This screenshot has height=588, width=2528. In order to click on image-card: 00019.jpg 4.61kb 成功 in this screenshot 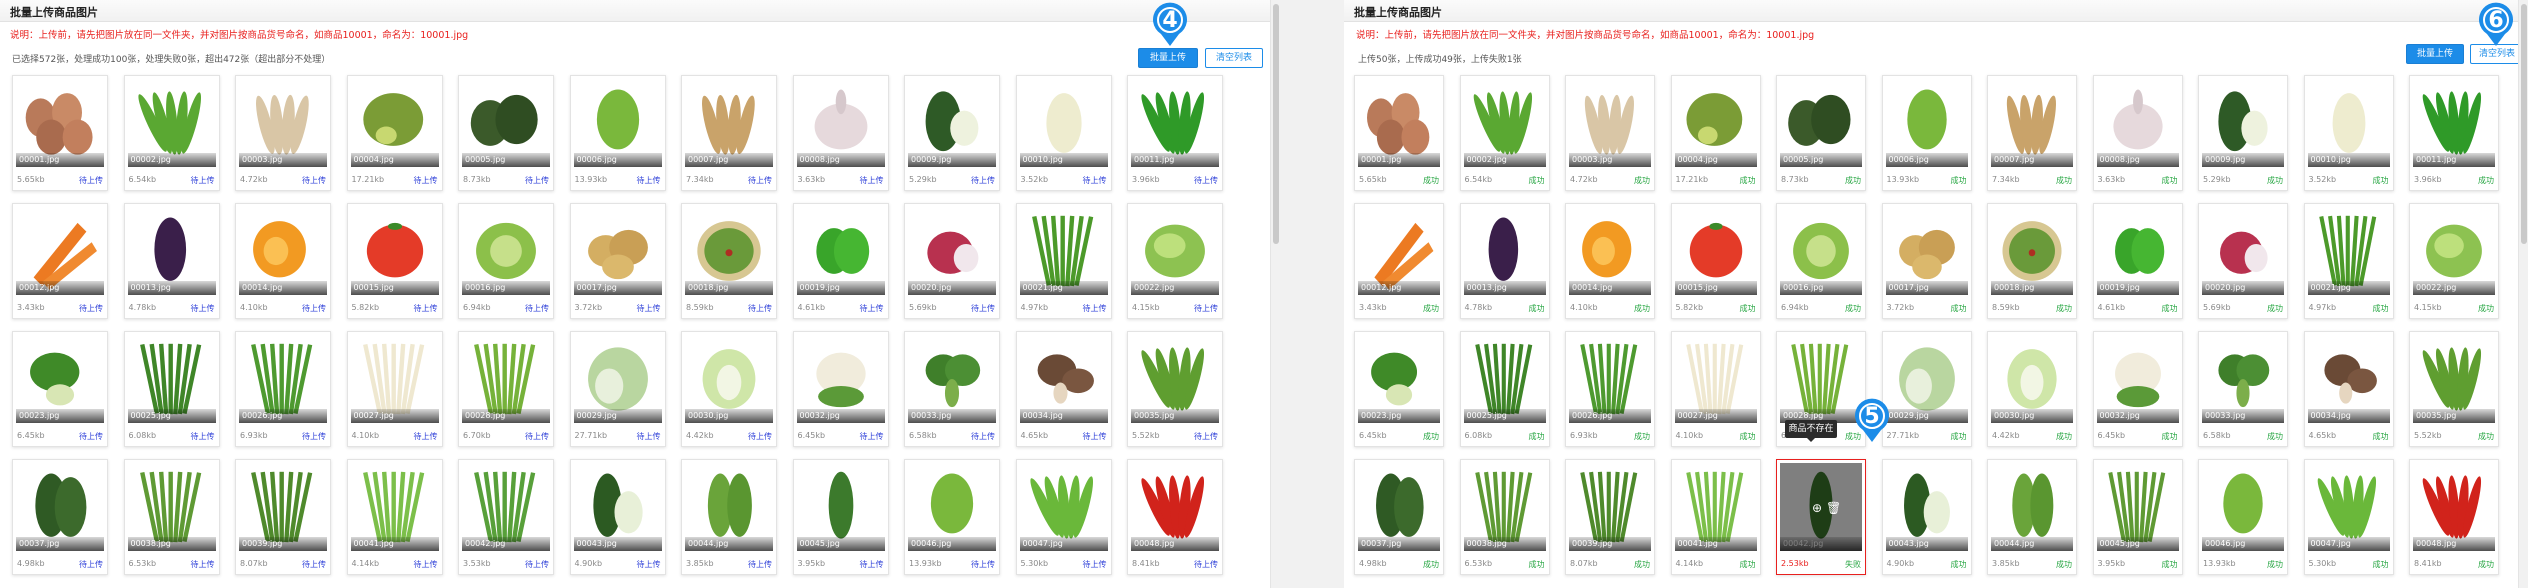, I will do `click(2137, 261)`.